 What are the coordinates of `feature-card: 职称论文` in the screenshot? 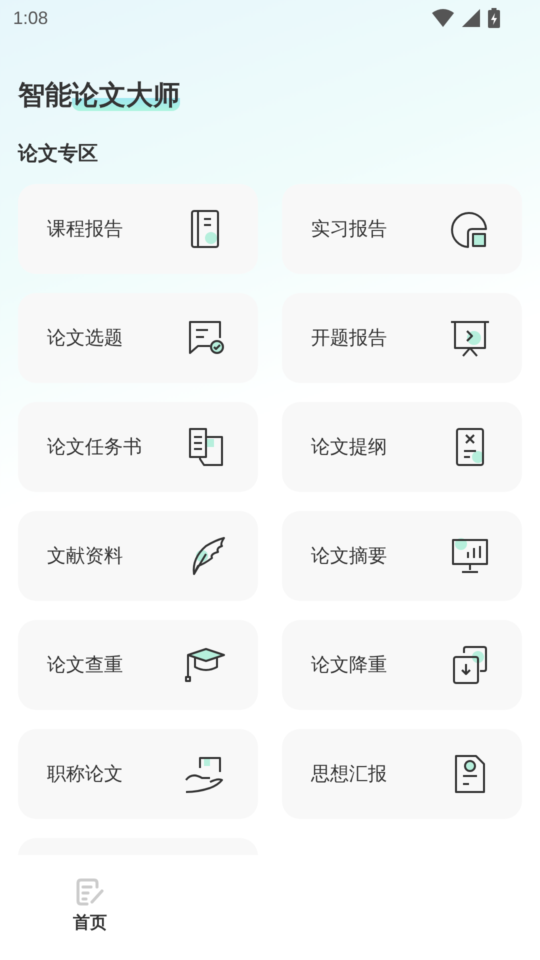 It's located at (138, 774).